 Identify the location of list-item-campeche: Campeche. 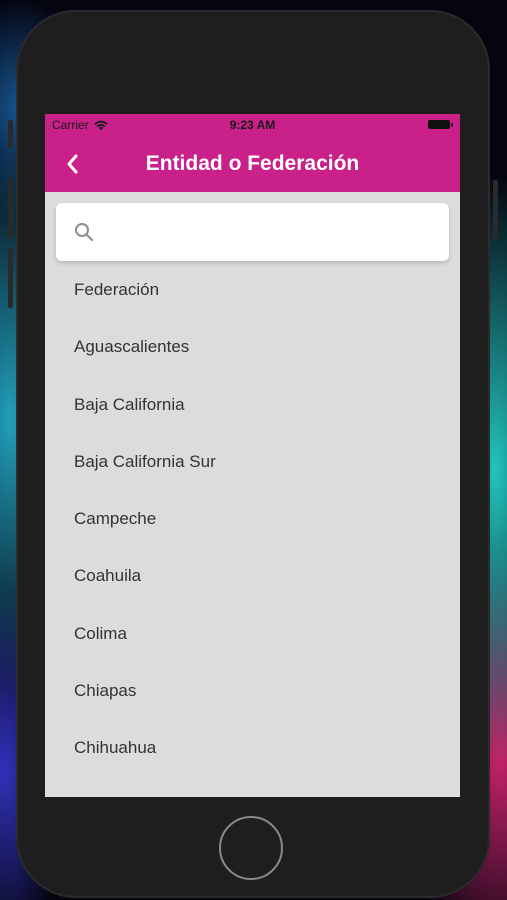
(252, 518).